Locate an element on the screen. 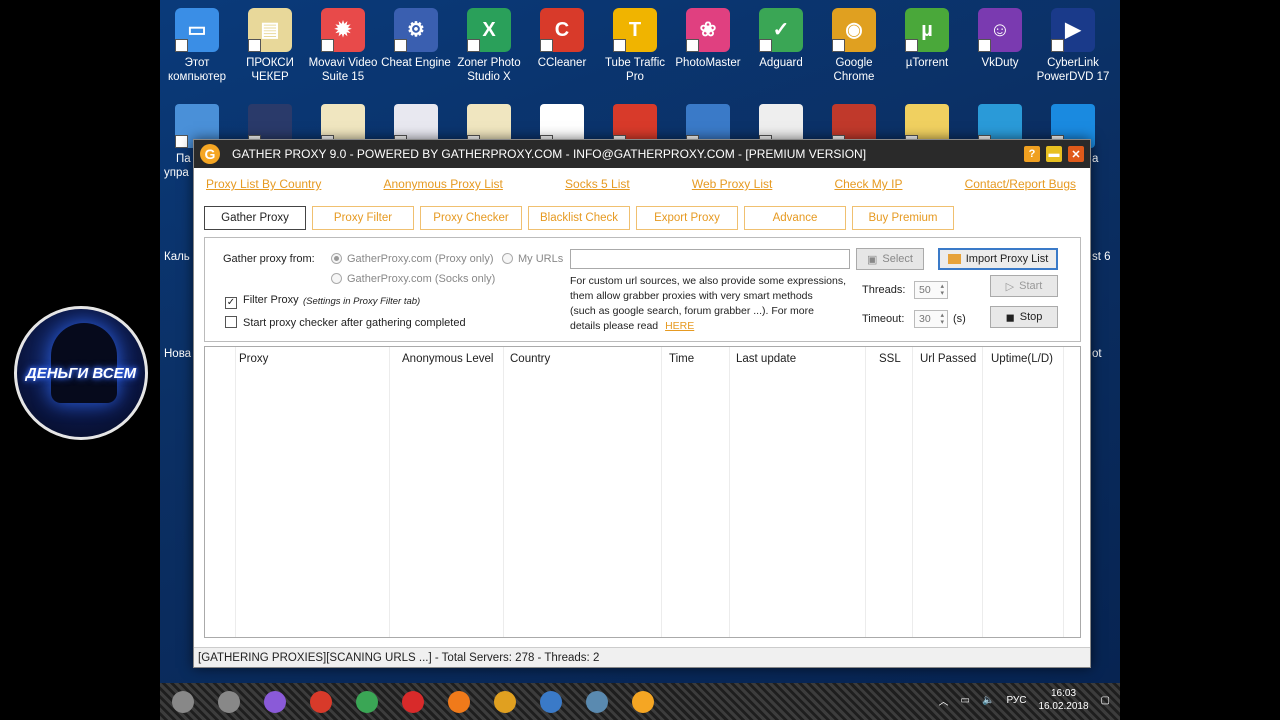  taskbar: ︿ ▭ 🔈 РУС 16:03 16.02.2018 ▢ is located at coordinates (640, 701).